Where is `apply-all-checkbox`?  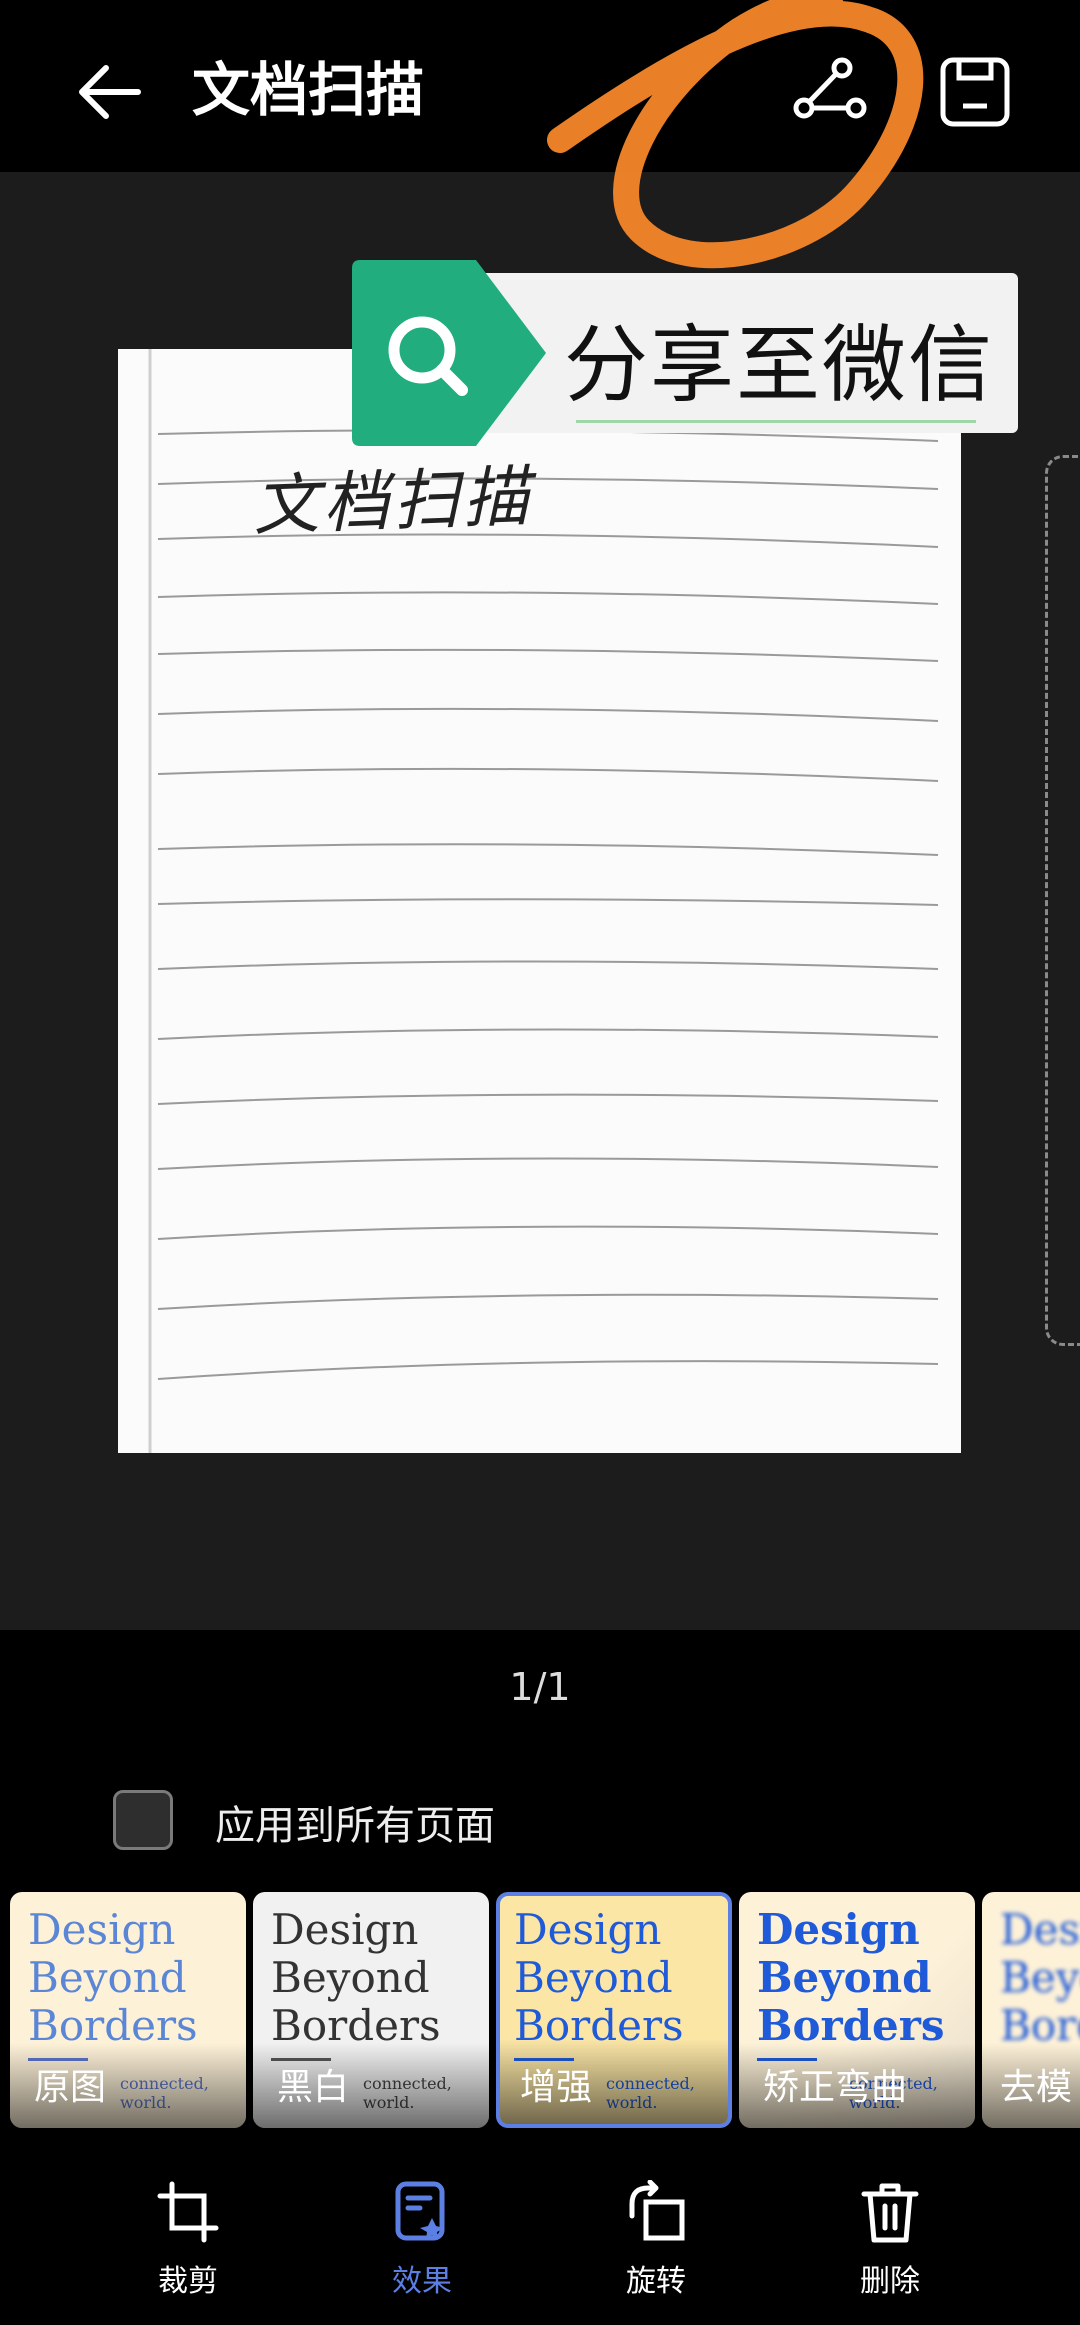
apply-all-checkbox is located at coordinates (143, 1820).